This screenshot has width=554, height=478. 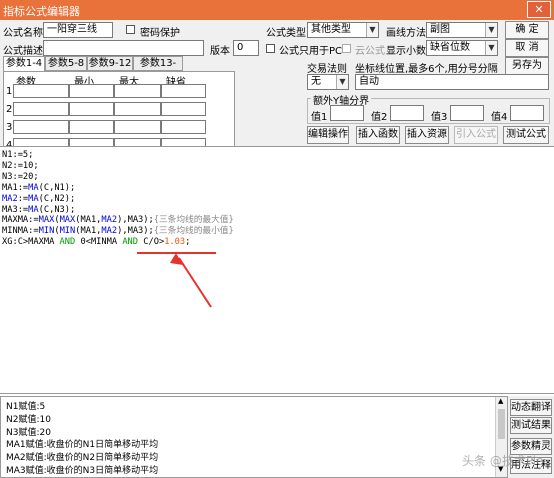 I want to click on trade-rule-value: 无, so click(x=316, y=81).